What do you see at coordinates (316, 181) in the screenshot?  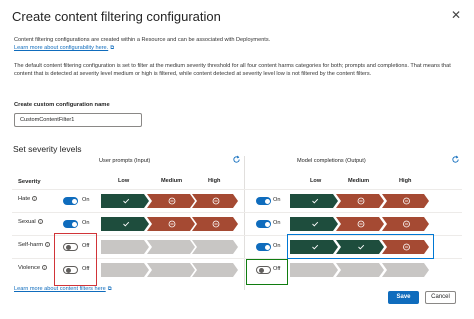 I see `completion-level-low: Low` at bounding box center [316, 181].